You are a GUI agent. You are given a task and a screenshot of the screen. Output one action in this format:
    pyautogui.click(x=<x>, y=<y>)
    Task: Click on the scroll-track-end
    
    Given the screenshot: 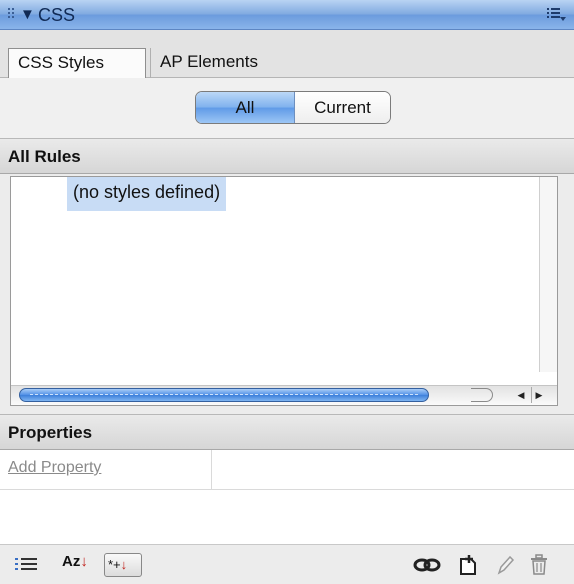 What is the action you would take?
    pyautogui.click(x=482, y=395)
    